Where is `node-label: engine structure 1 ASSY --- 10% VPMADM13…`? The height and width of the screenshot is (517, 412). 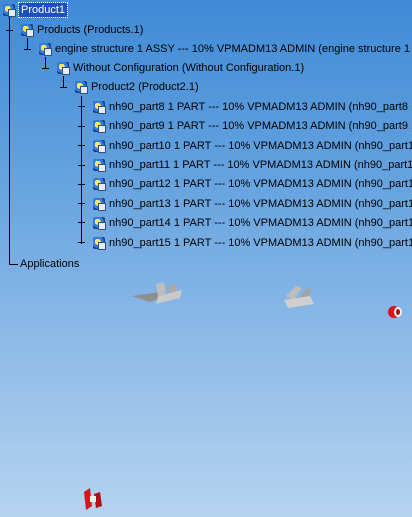
node-label: engine structure 1 ASSY --- 10% VPMADM13… is located at coordinates (233, 49).